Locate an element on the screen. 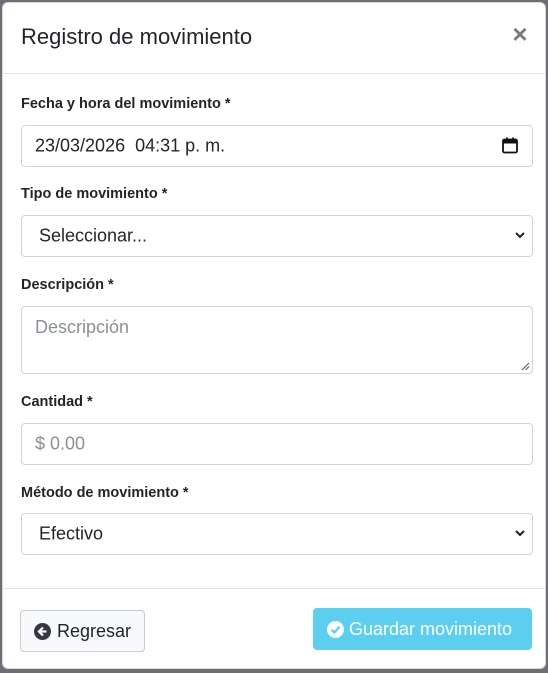 Image resolution: width=548 pixels, height=673 pixels. calendar-icon is located at coordinates (510, 145).